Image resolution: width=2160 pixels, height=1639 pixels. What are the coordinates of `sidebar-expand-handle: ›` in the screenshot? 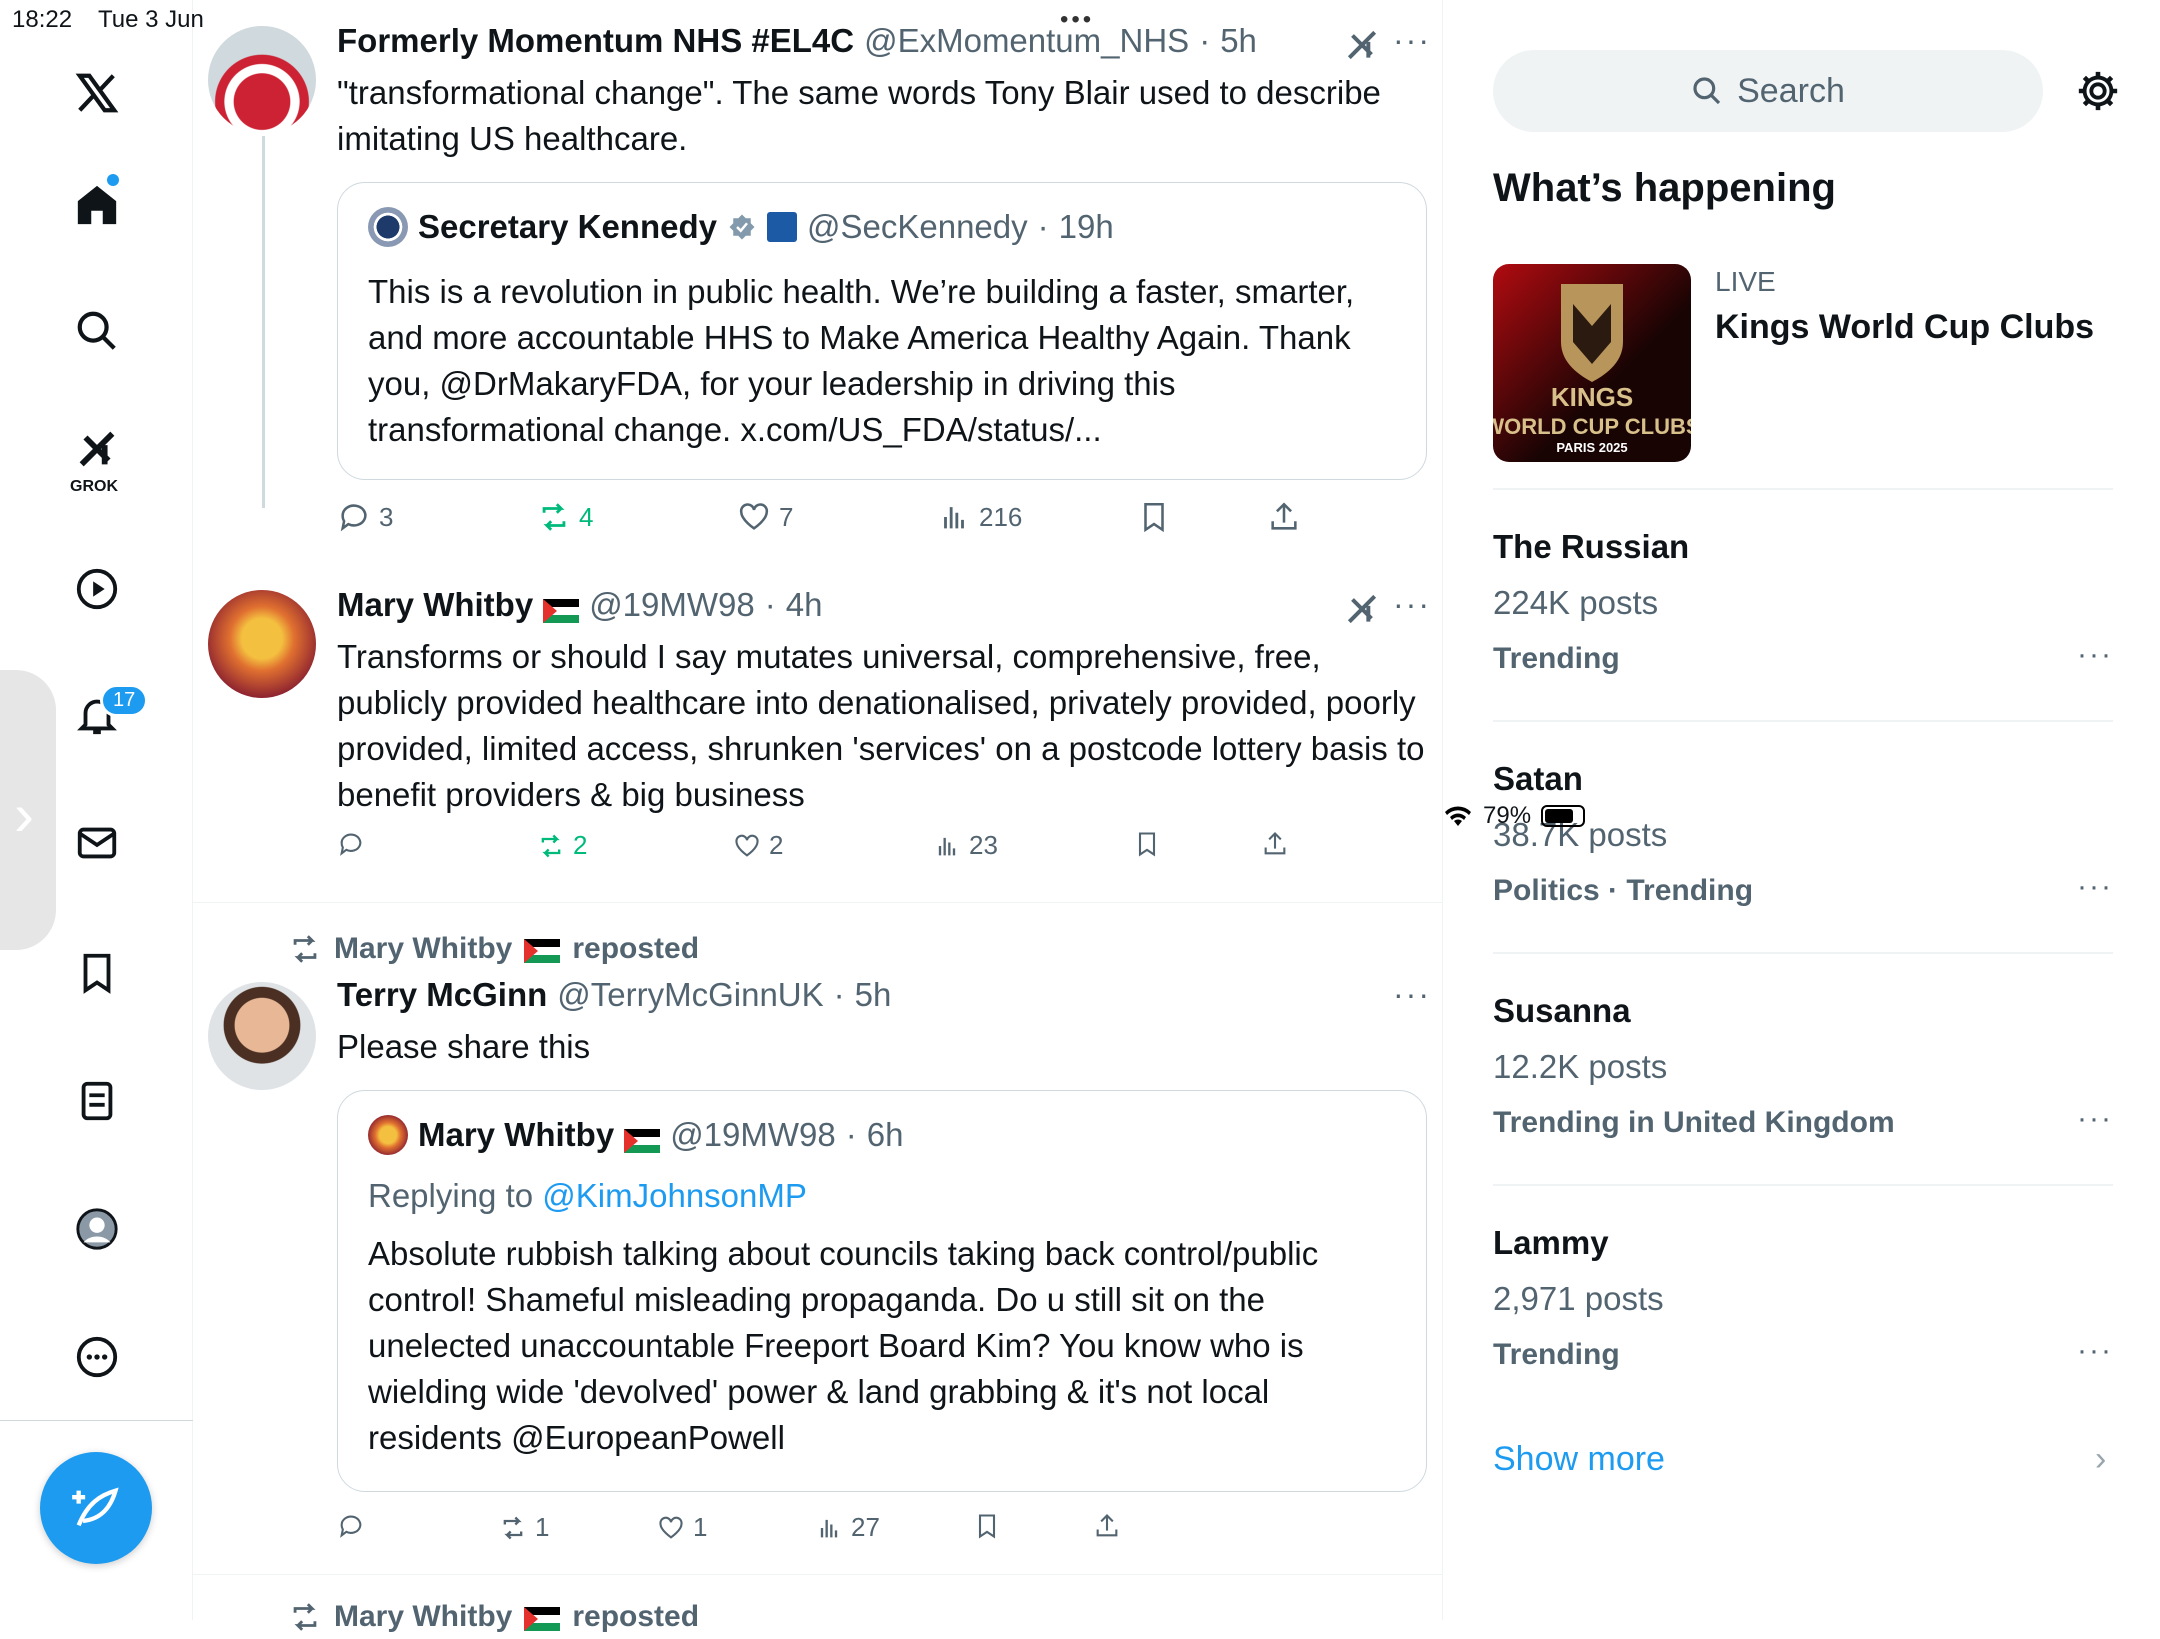 It's located at (28, 810).